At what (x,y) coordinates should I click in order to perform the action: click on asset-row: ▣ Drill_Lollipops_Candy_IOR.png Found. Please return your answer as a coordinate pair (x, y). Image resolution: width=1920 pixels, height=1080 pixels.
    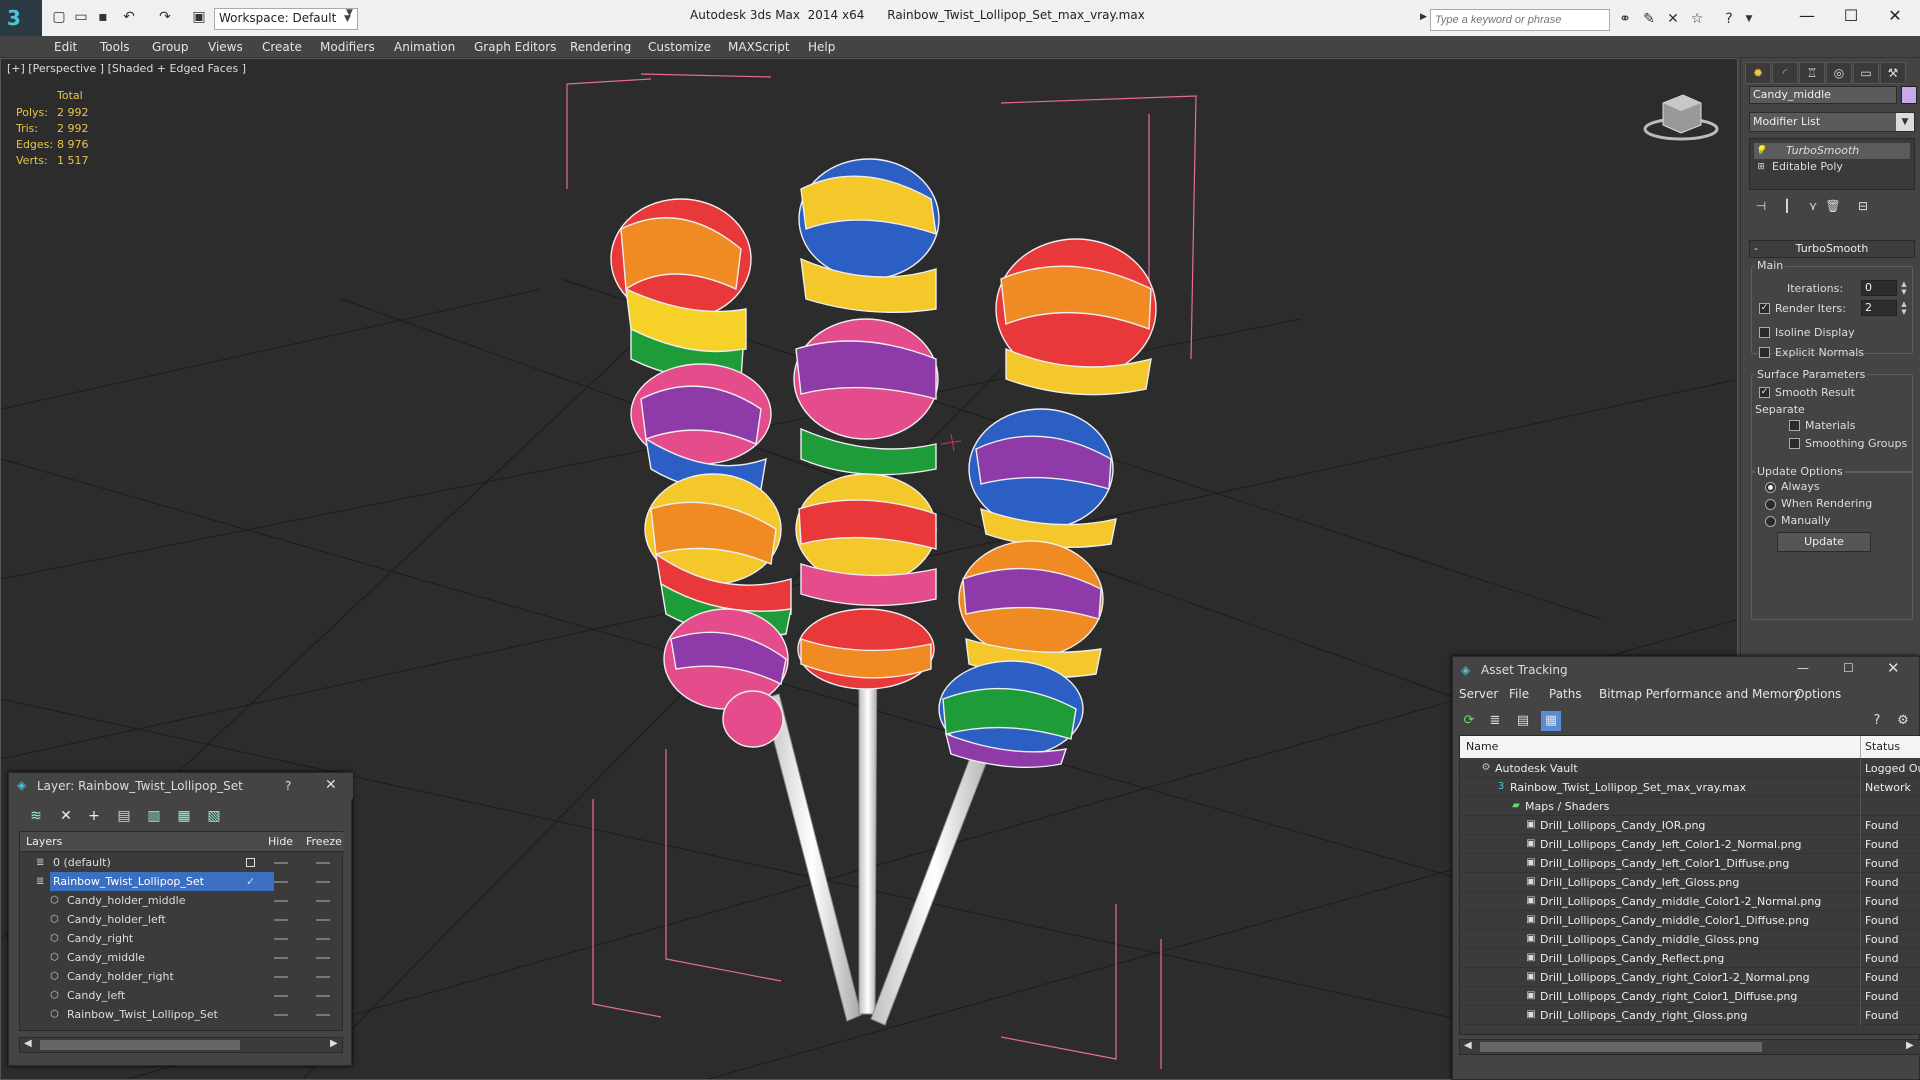
    Looking at the image, I should click on (1690, 825).